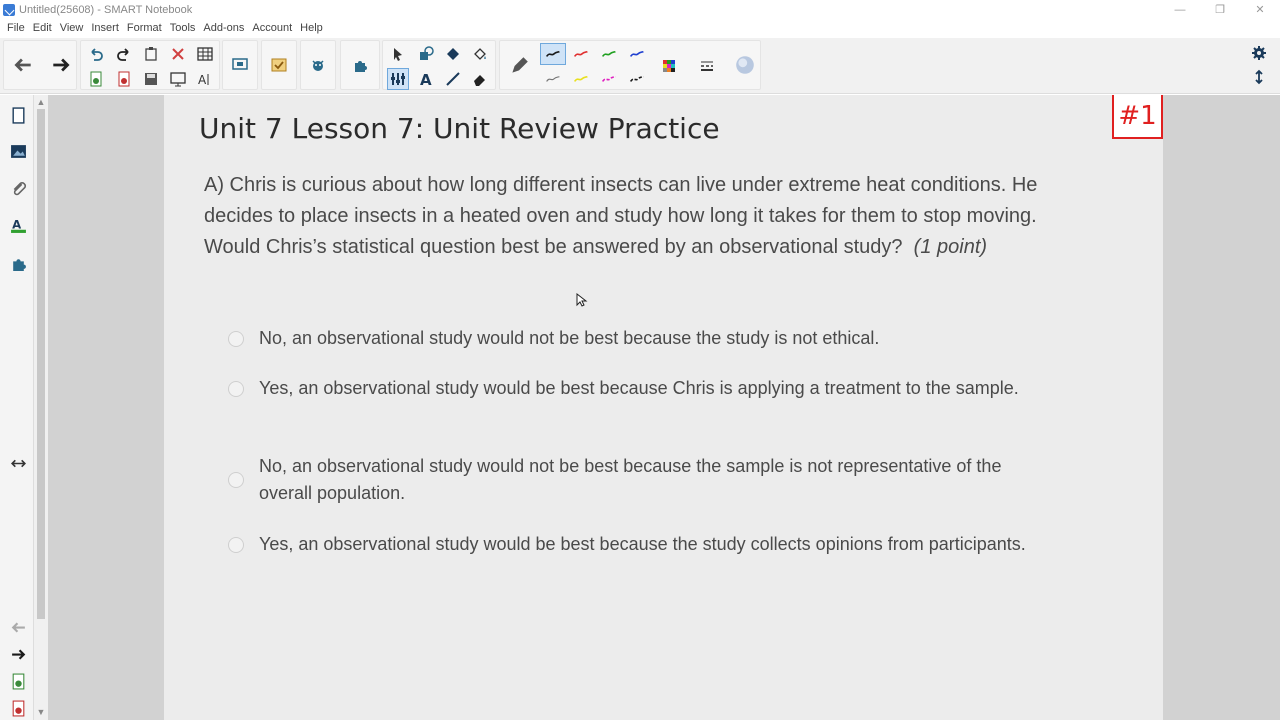 This screenshot has height=720, width=1280. I want to click on side-panel-tabs: A, so click(17, 407).